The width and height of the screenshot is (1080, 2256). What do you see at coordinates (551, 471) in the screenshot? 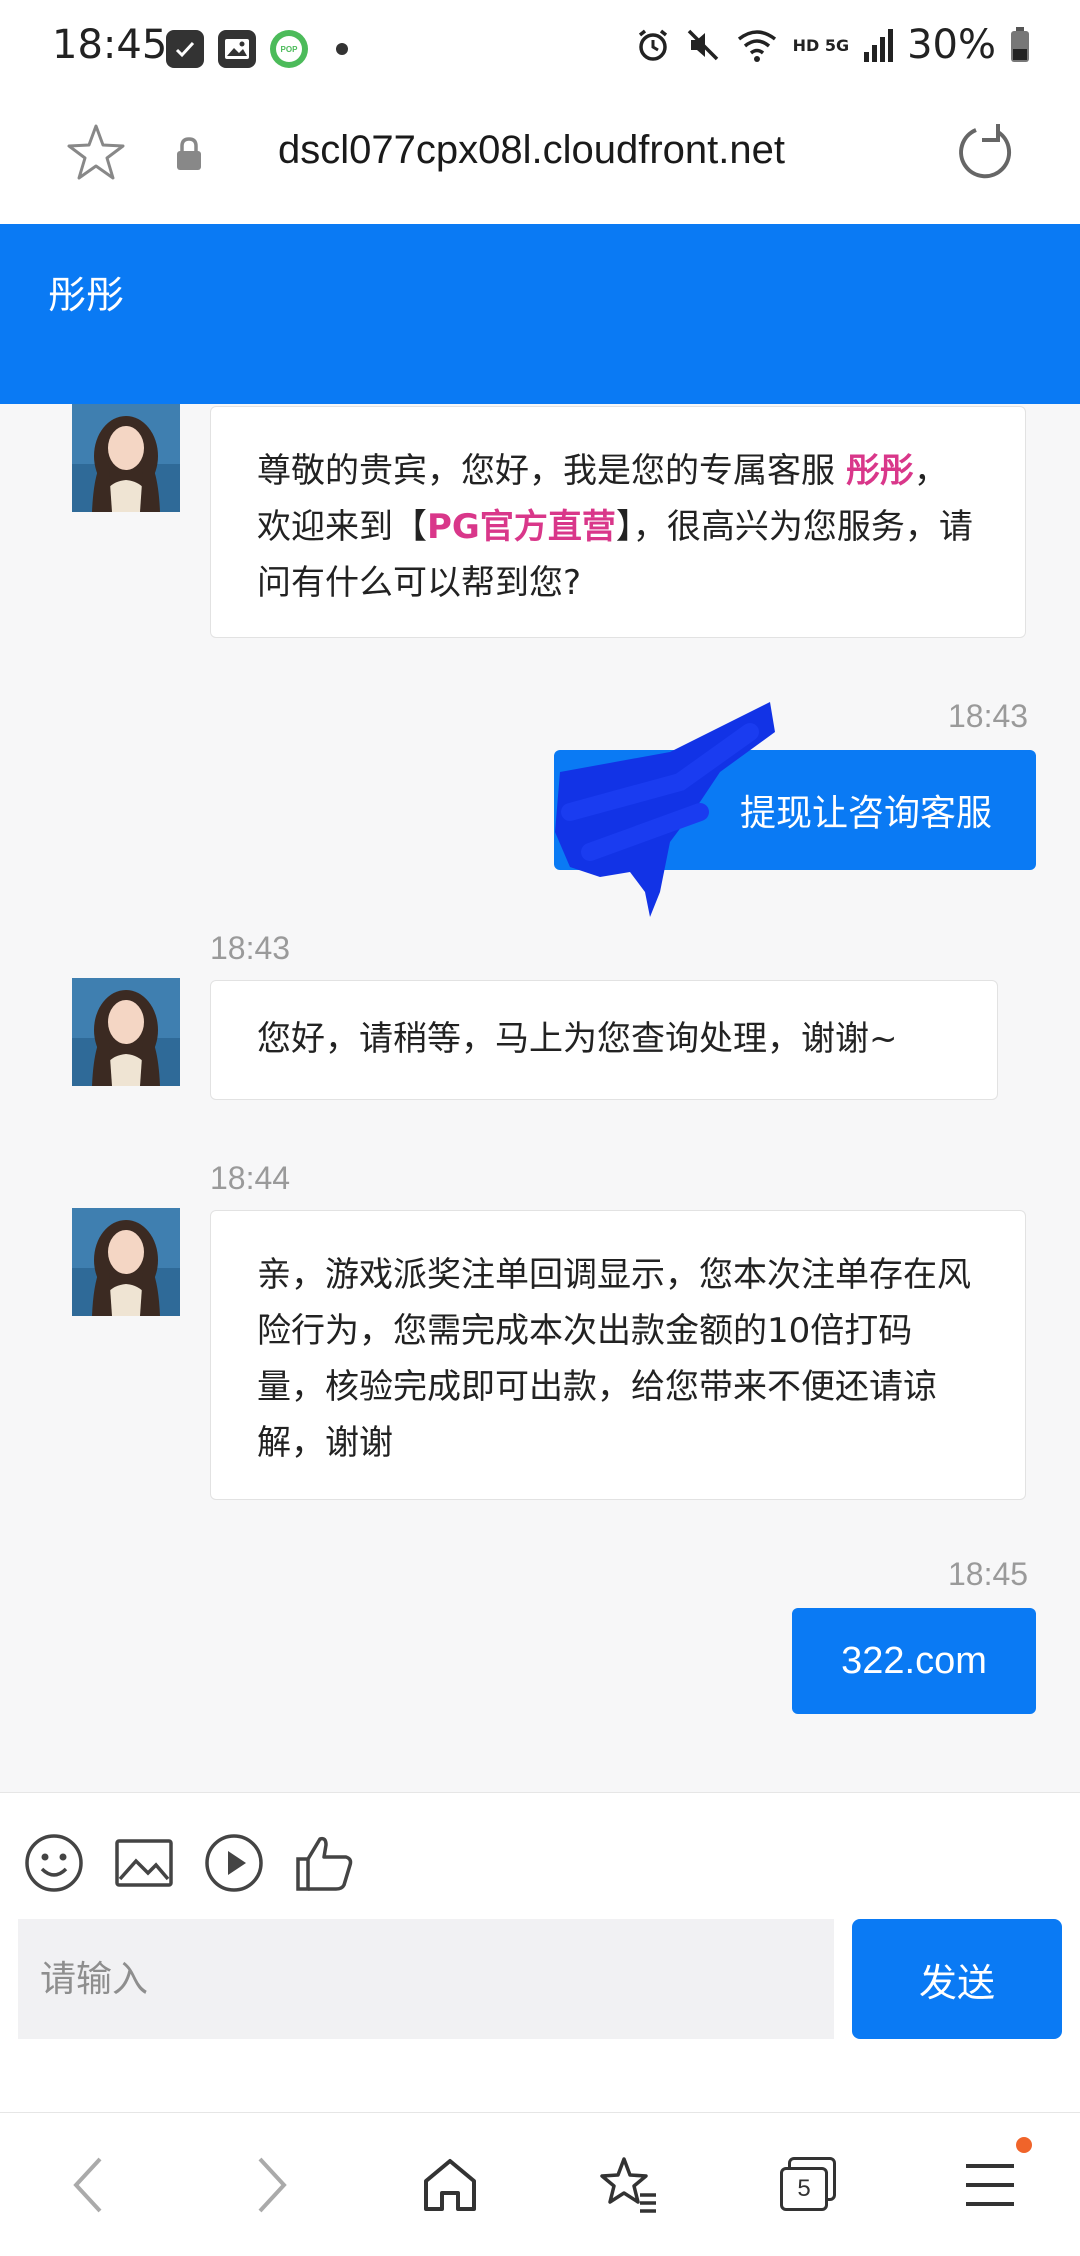
I see `message-text: 尊敬的贵宾，您好，我是您的专属客服` at bounding box center [551, 471].